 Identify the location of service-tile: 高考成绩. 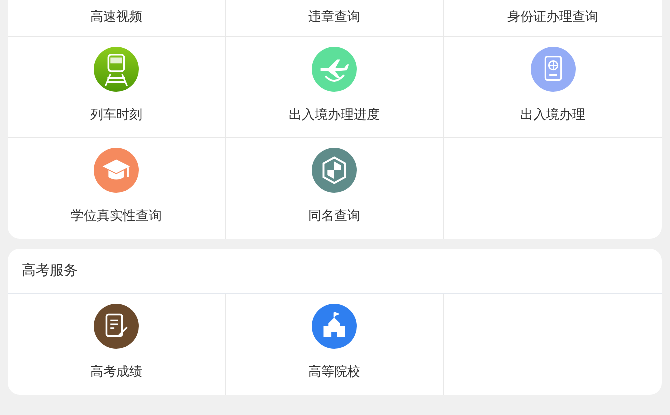
(117, 344).